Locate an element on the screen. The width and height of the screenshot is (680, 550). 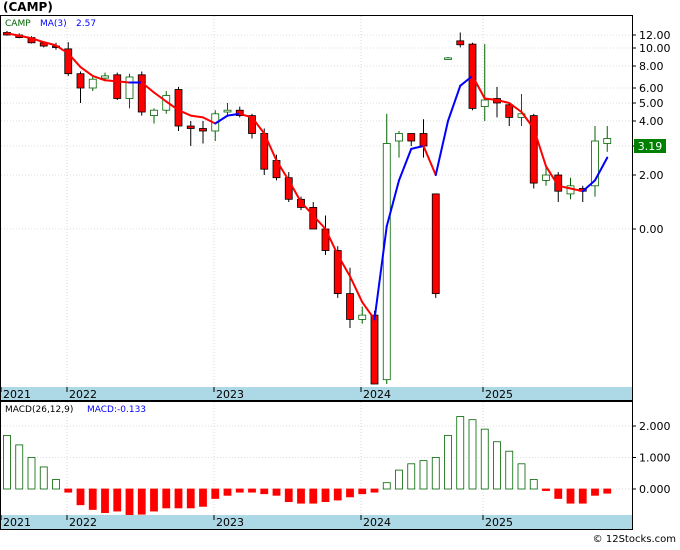
price-y-tick-label: 0.00 is located at coordinates (651, 229).